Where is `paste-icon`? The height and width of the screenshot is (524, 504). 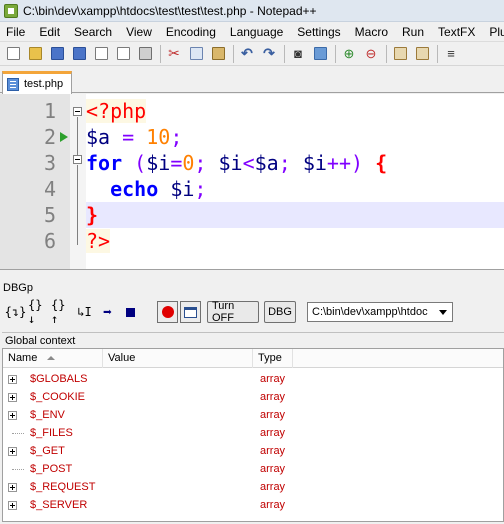
paste-icon is located at coordinates (218, 53).